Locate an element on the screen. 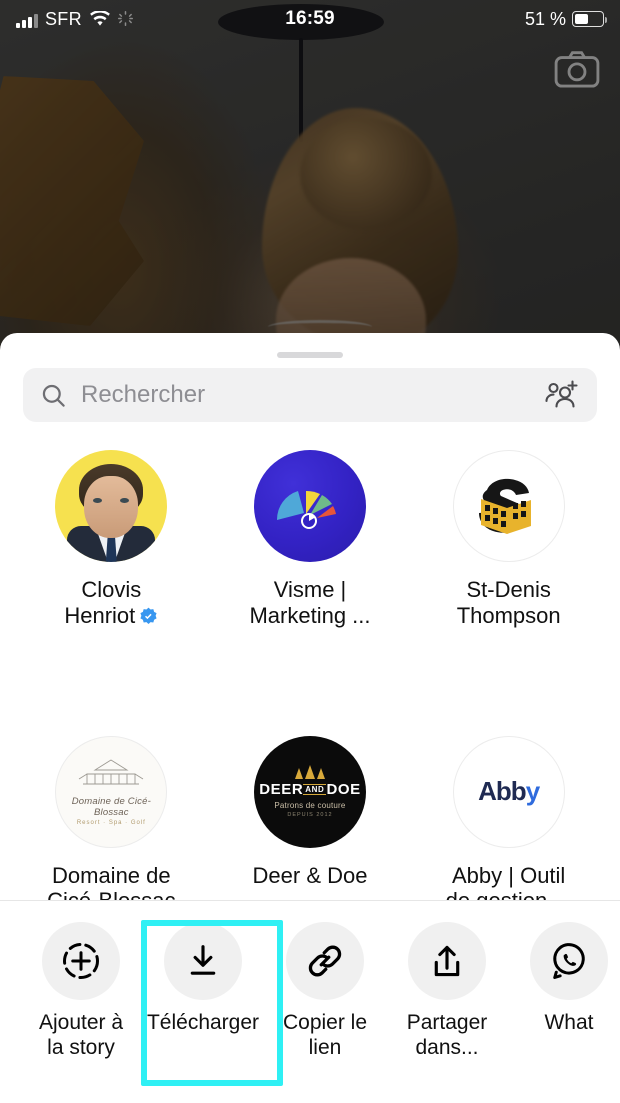 Image resolution: width=620 pixels, height=1103 pixels. domaine-building-icon is located at coordinates (111, 772).